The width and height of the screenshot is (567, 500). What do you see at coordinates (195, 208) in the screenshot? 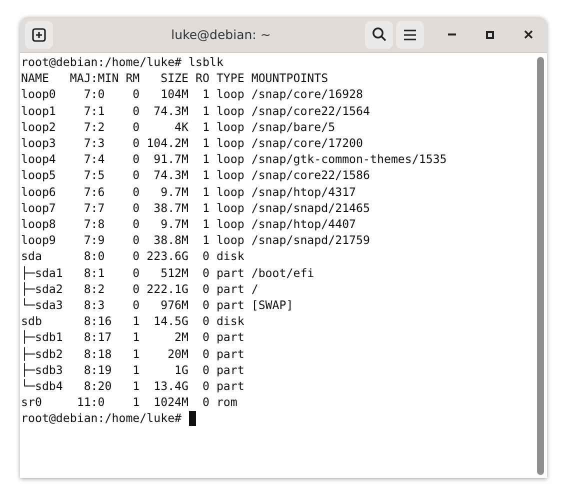
I see `terminal-line: loop7 7:7 0 38.7M 1 loop /snap/snapd/21465` at bounding box center [195, 208].